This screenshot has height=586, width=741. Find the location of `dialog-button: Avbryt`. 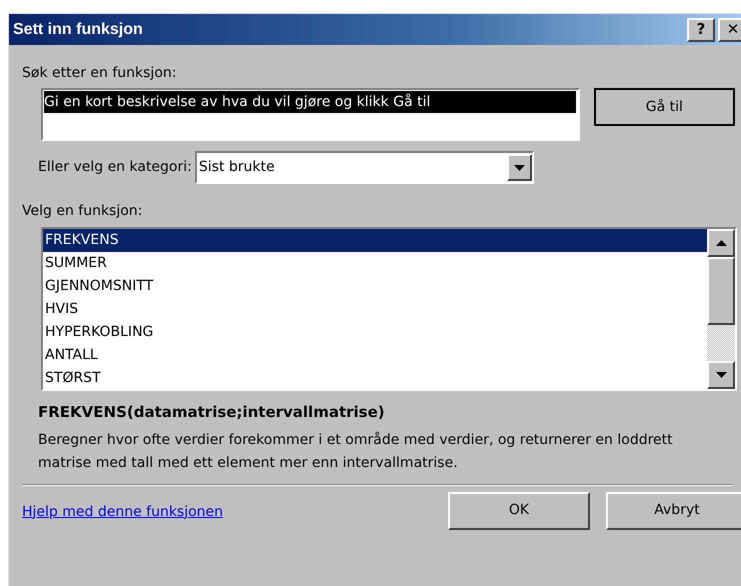

dialog-button: Avbryt is located at coordinates (673, 511).